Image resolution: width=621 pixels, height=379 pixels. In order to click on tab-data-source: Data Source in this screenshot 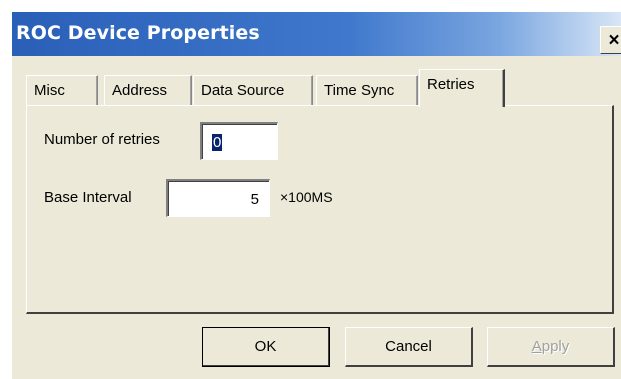, I will do `click(253, 90)`.